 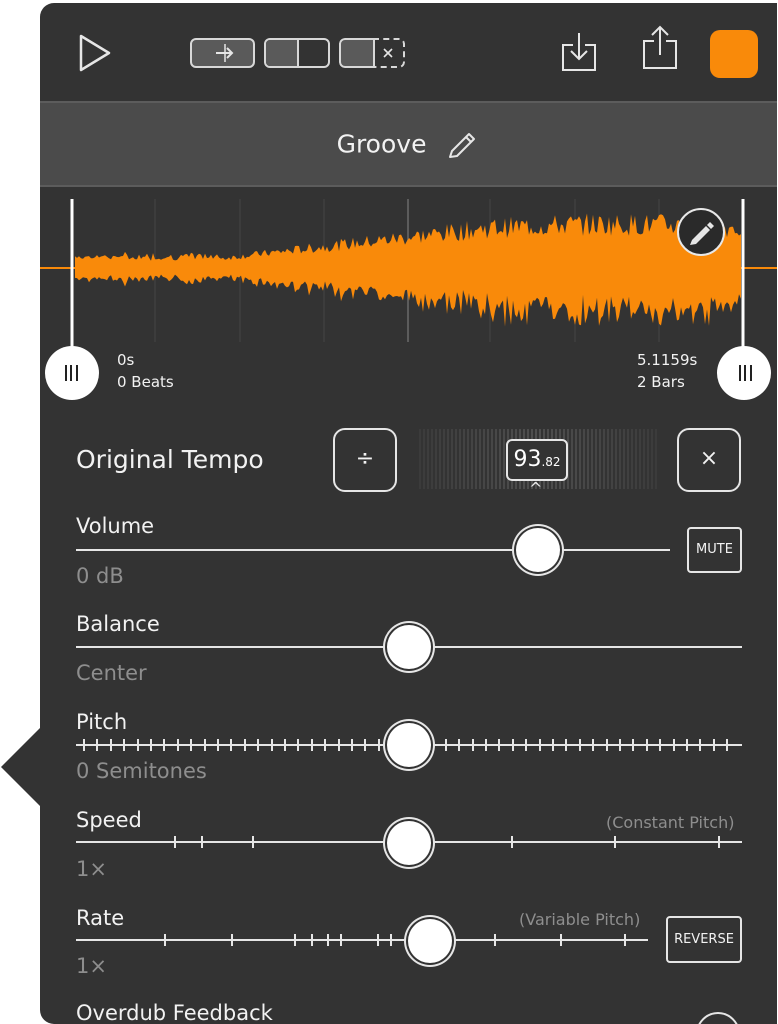 I want to click on double-tempo-button: ×, so click(x=709, y=460).